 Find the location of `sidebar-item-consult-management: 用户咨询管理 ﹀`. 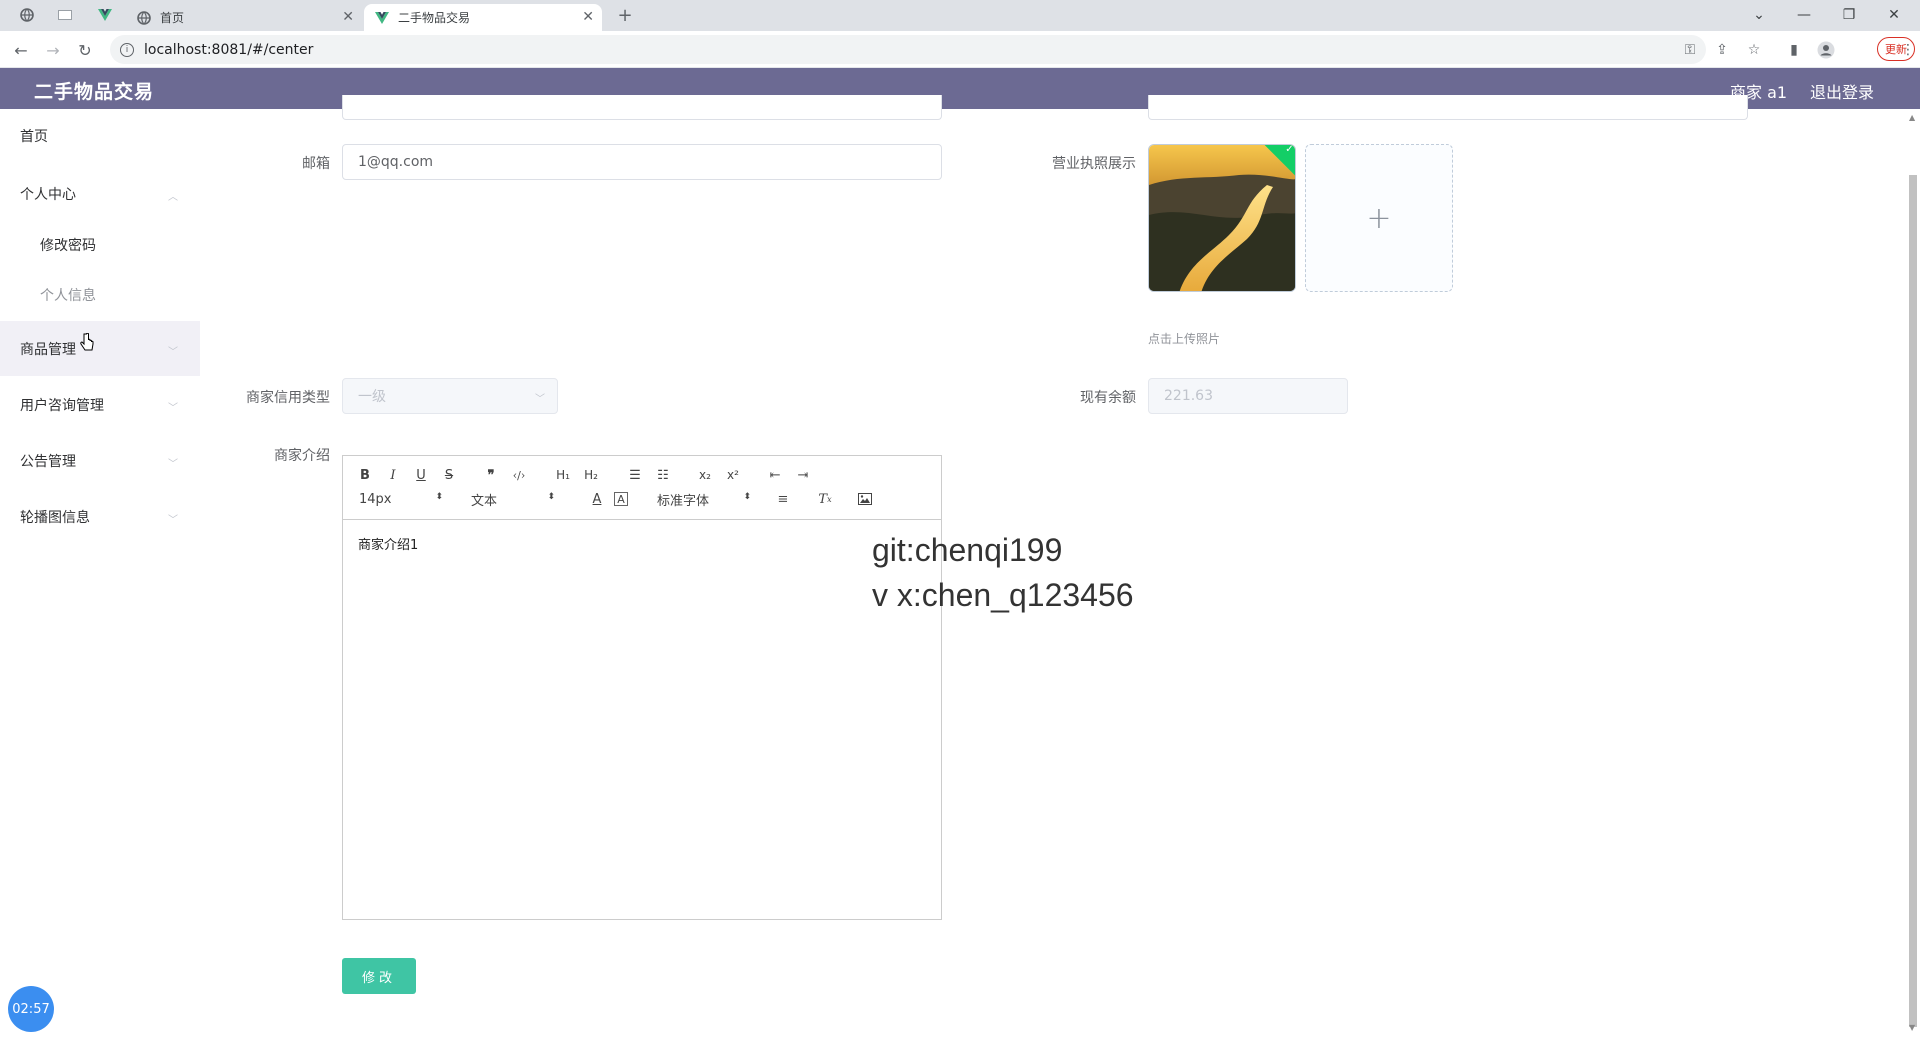

sidebar-item-consult-management: 用户咨询管理 ﹀ is located at coordinates (100, 405).